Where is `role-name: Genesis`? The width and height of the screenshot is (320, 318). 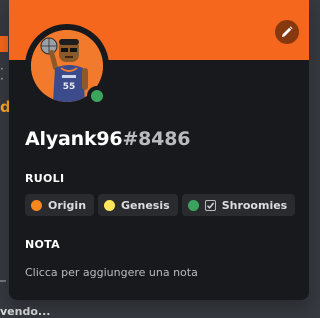 role-name: Genesis is located at coordinates (145, 205).